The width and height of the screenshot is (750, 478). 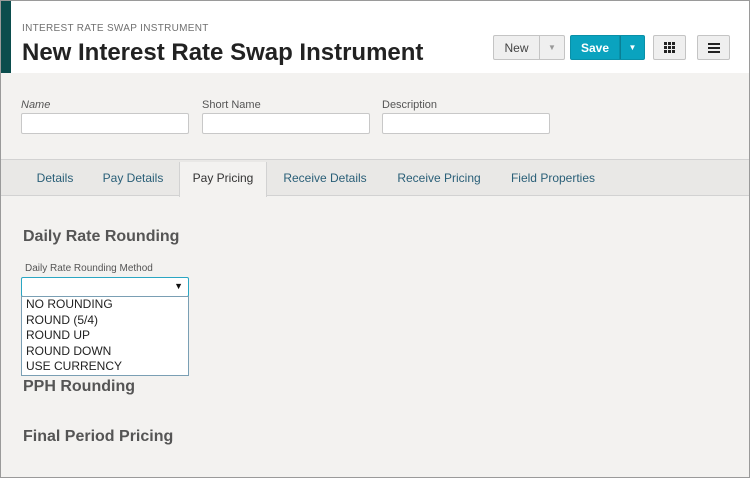 I want to click on daily-rate-rounding-heading: Daily Rate Rounding, so click(x=101, y=236).